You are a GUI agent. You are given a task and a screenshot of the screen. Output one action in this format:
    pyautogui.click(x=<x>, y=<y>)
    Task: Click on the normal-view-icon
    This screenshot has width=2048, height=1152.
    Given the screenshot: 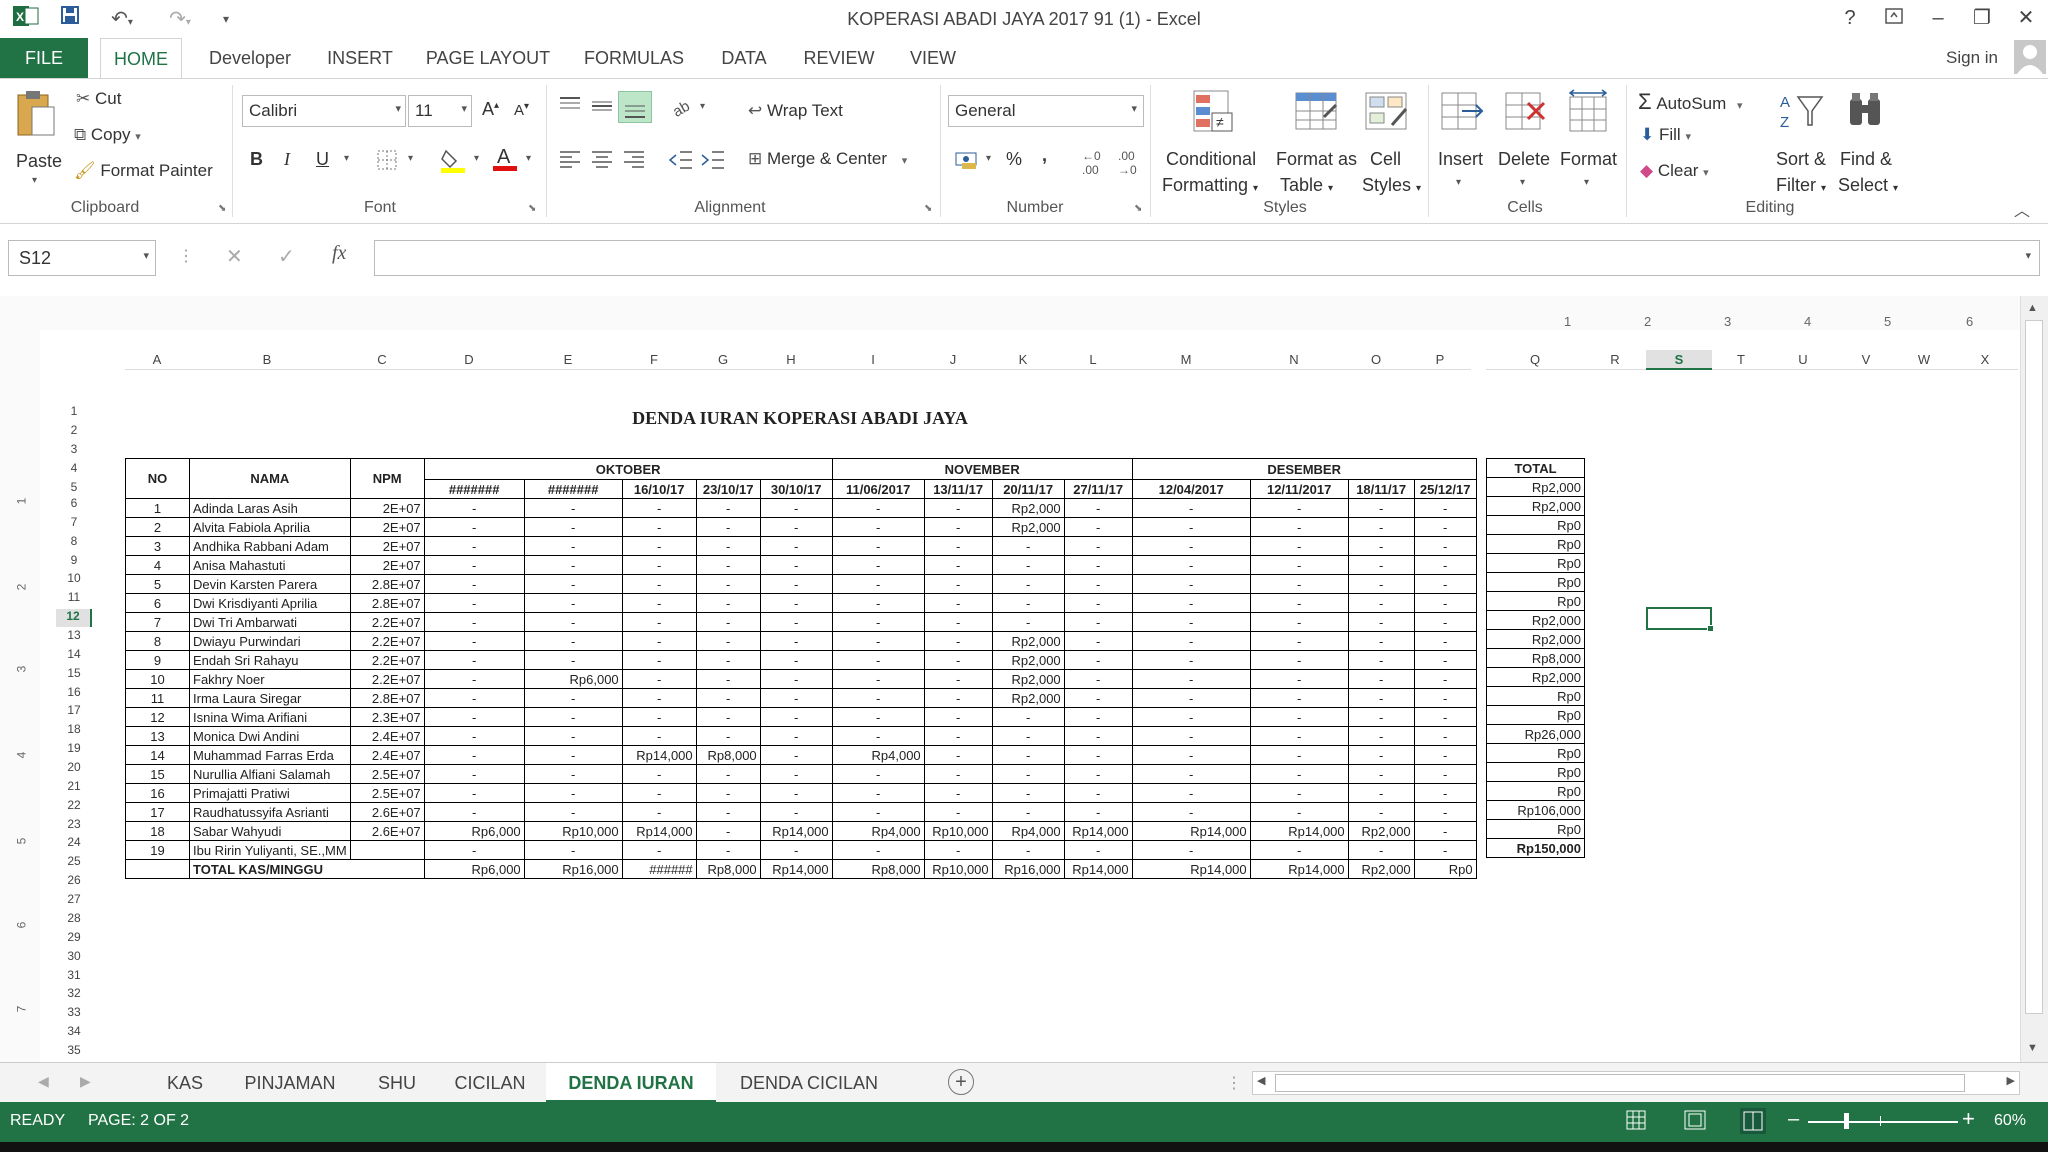 What is the action you would take?
    pyautogui.click(x=1636, y=1122)
    